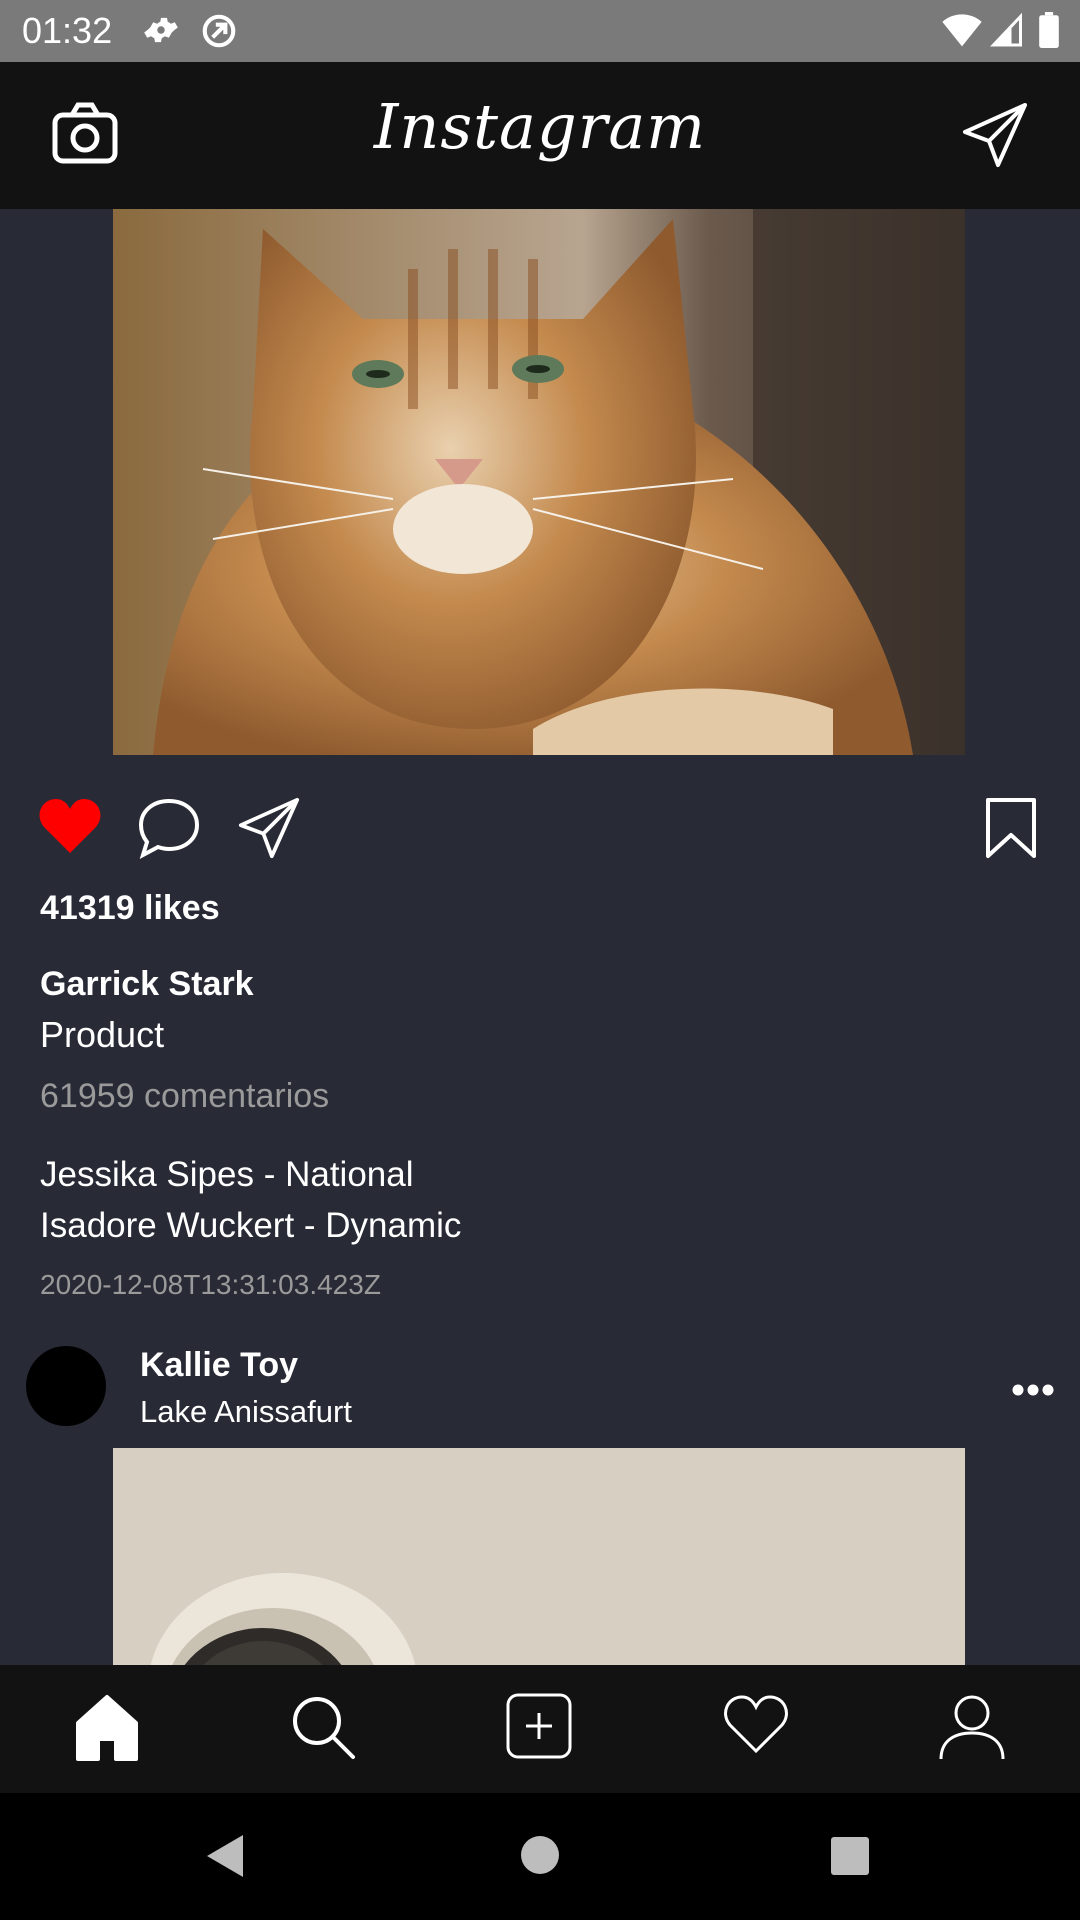 The height and width of the screenshot is (1920, 1080). I want to click on like-heart-icon, so click(70, 828).